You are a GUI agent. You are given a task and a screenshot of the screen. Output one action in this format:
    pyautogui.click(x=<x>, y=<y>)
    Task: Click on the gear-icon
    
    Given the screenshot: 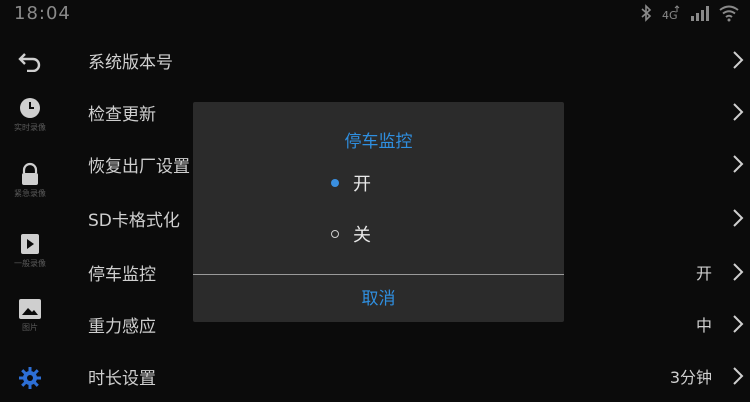 What is the action you would take?
    pyautogui.click(x=30, y=378)
    